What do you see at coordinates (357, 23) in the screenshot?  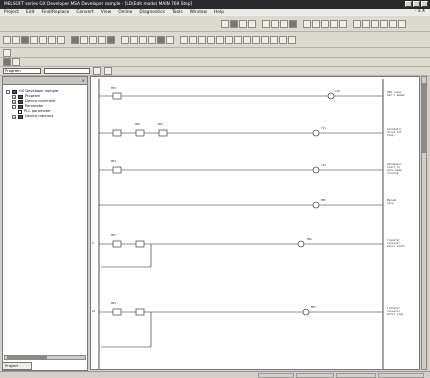 I see `tb-14-icon` at bounding box center [357, 23].